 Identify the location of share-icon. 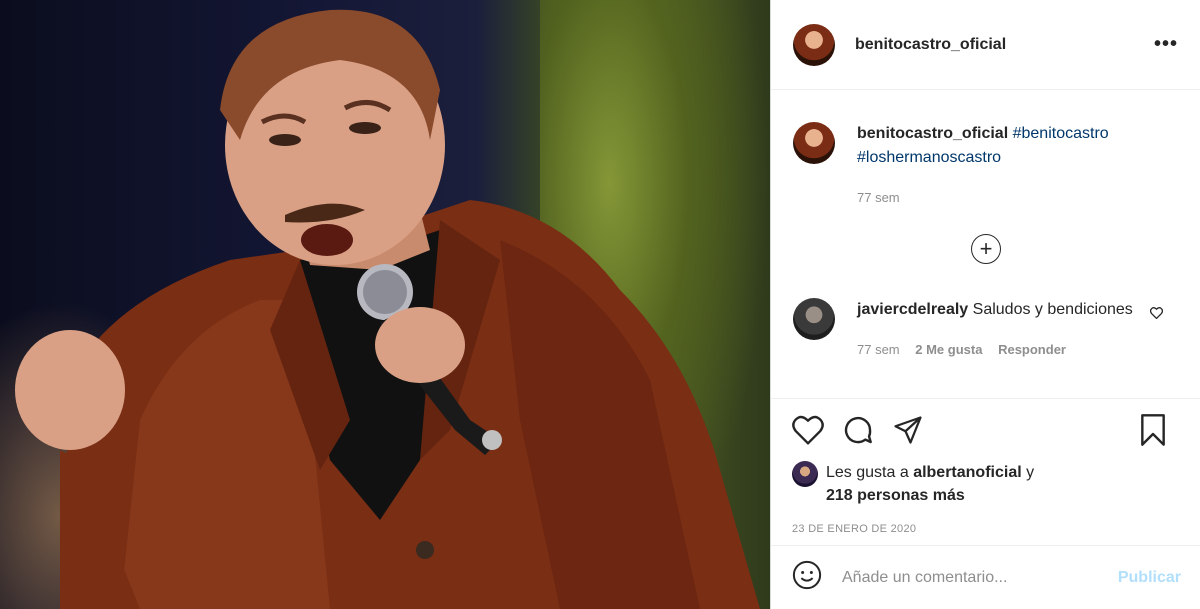
(908, 430).